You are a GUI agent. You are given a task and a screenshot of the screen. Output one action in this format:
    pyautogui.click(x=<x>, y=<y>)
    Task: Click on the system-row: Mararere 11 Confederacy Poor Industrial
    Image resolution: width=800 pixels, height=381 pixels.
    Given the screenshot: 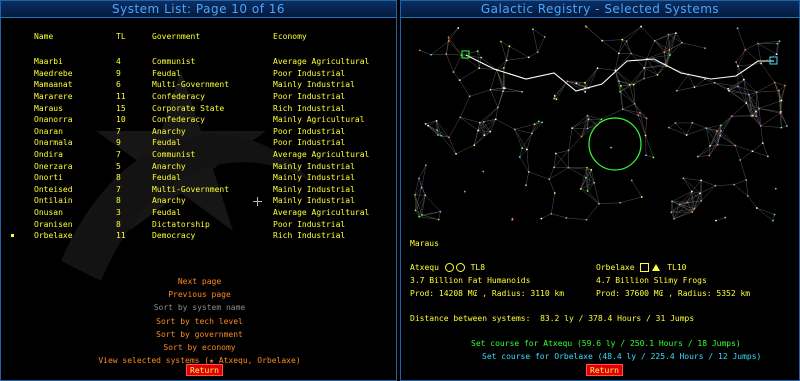 What is the action you would take?
    pyautogui.click(x=201, y=97)
    